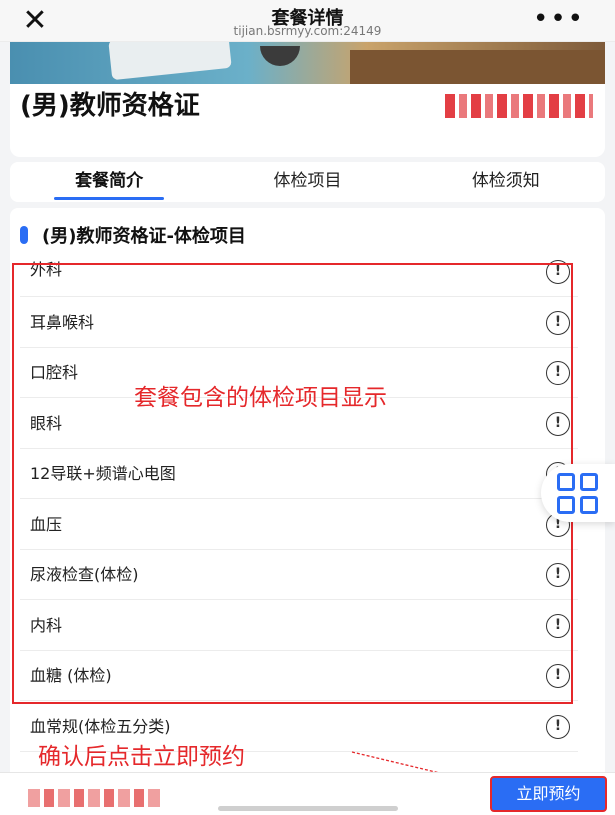  I want to click on package-title: (男)教师资格证, so click(110, 106).